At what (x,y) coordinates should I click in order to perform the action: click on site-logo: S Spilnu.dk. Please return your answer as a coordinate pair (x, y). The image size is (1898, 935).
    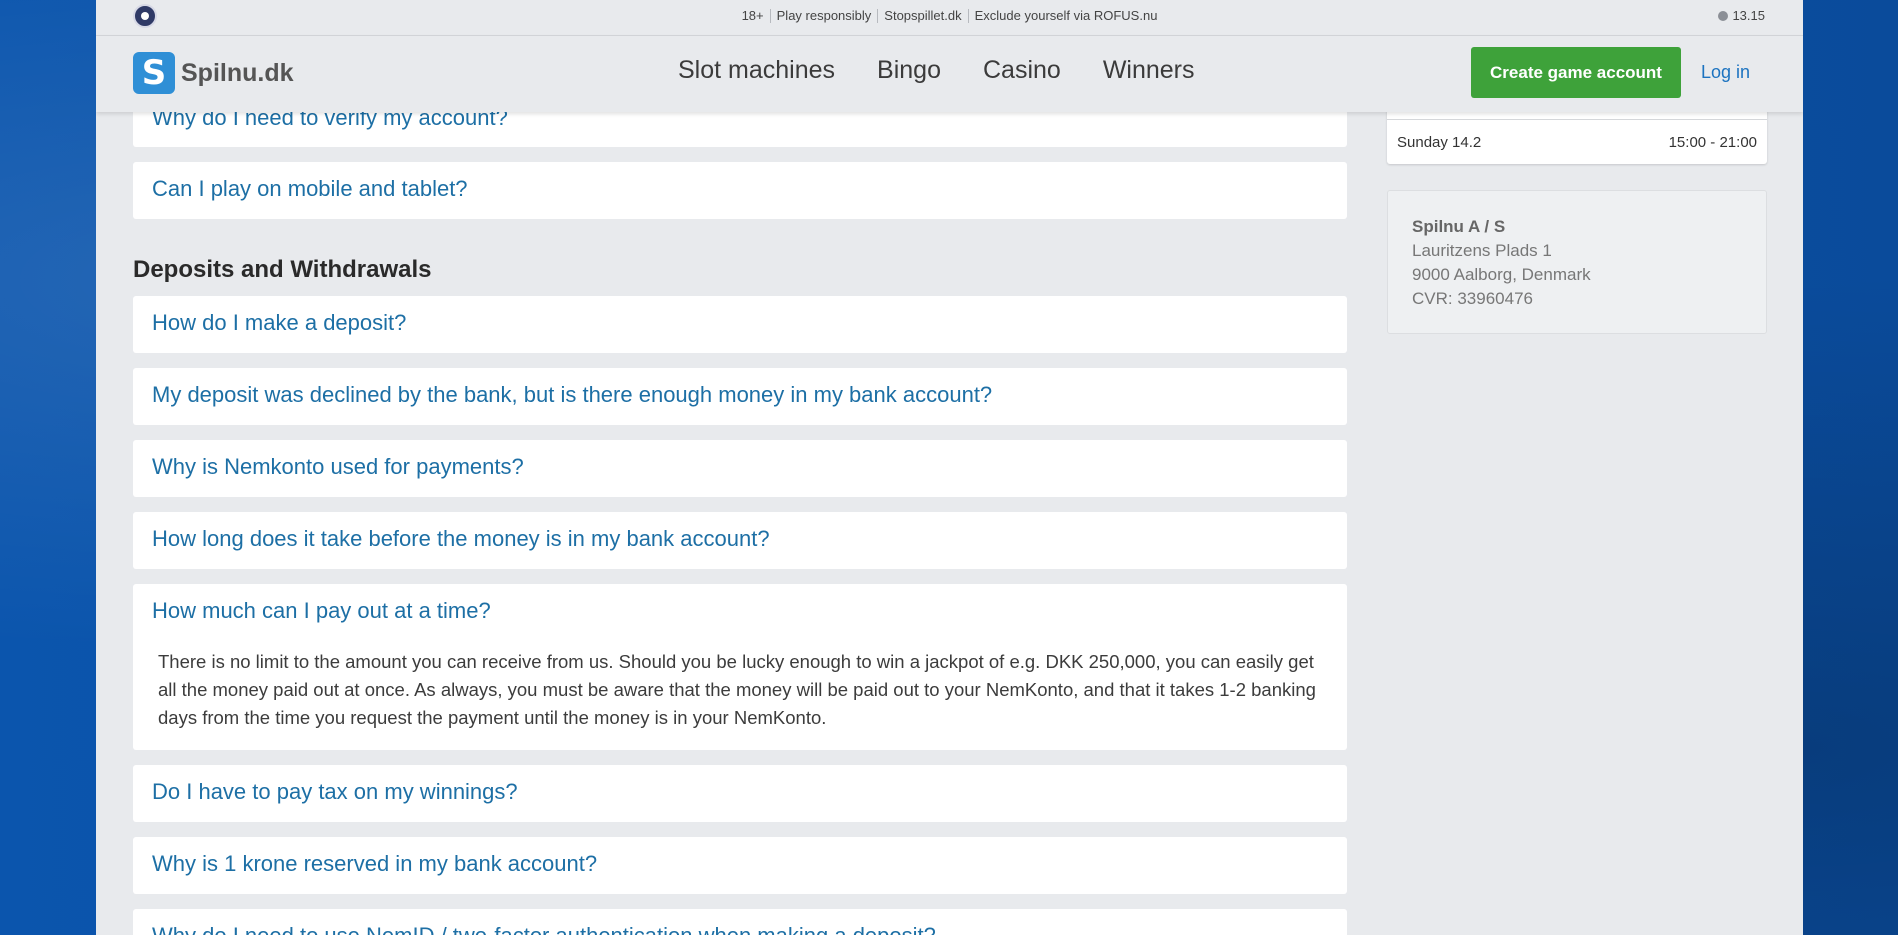
    Looking at the image, I should click on (213, 73).